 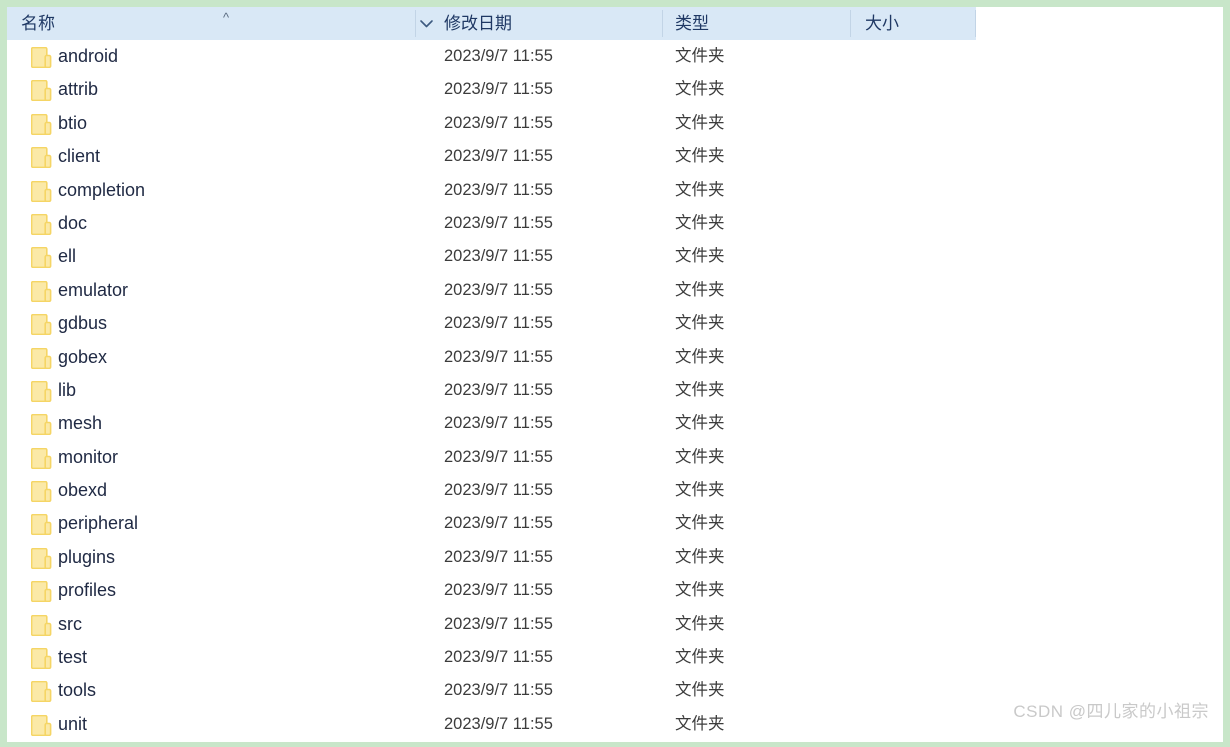 I want to click on column-filter-chevron-down-icon, so click(x=426, y=24).